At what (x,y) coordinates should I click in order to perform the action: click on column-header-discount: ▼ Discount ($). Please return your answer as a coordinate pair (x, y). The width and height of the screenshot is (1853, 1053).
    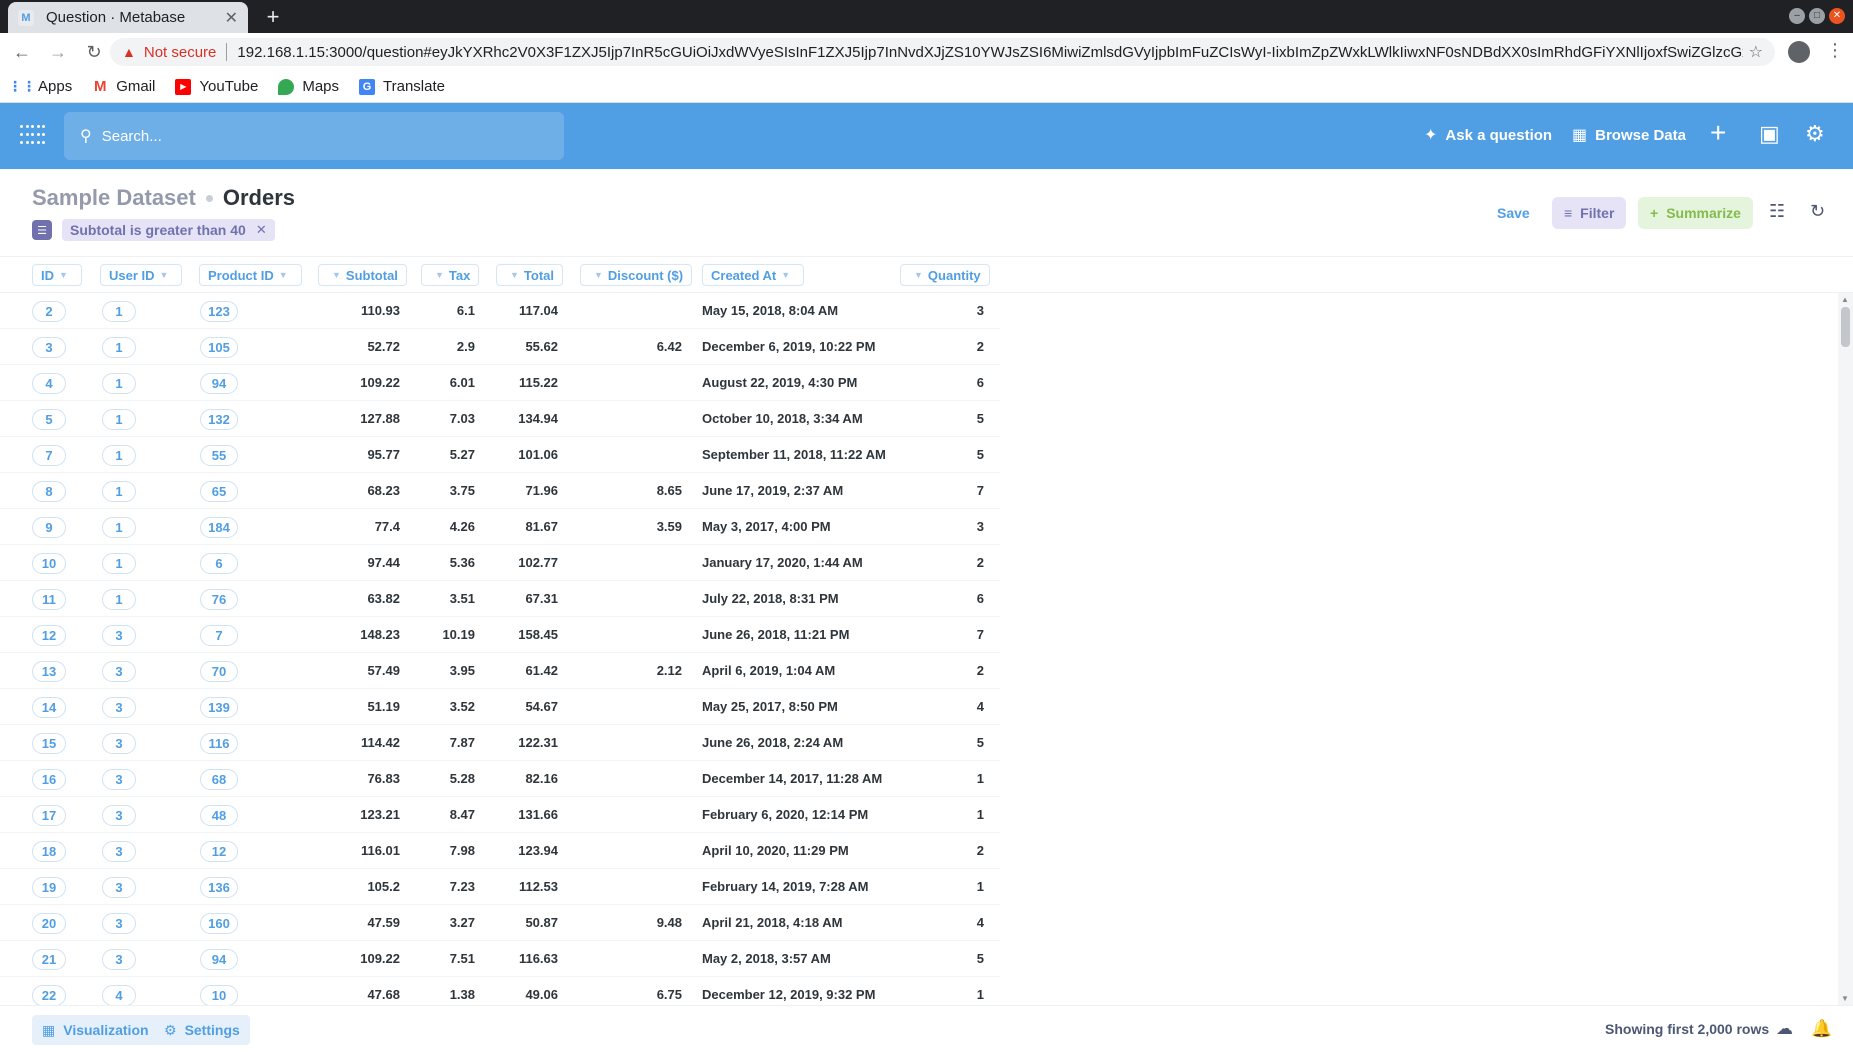
    Looking at the image, I should click on (636, 275).